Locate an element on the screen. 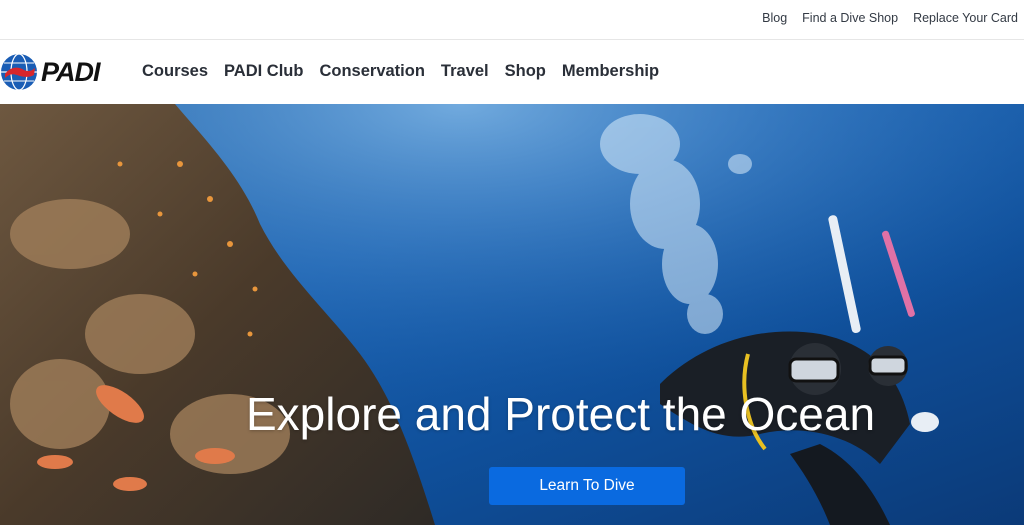  utility-nav: Blog Find a Dive Shop Replace Your Card is located at coordinates (890, 18).